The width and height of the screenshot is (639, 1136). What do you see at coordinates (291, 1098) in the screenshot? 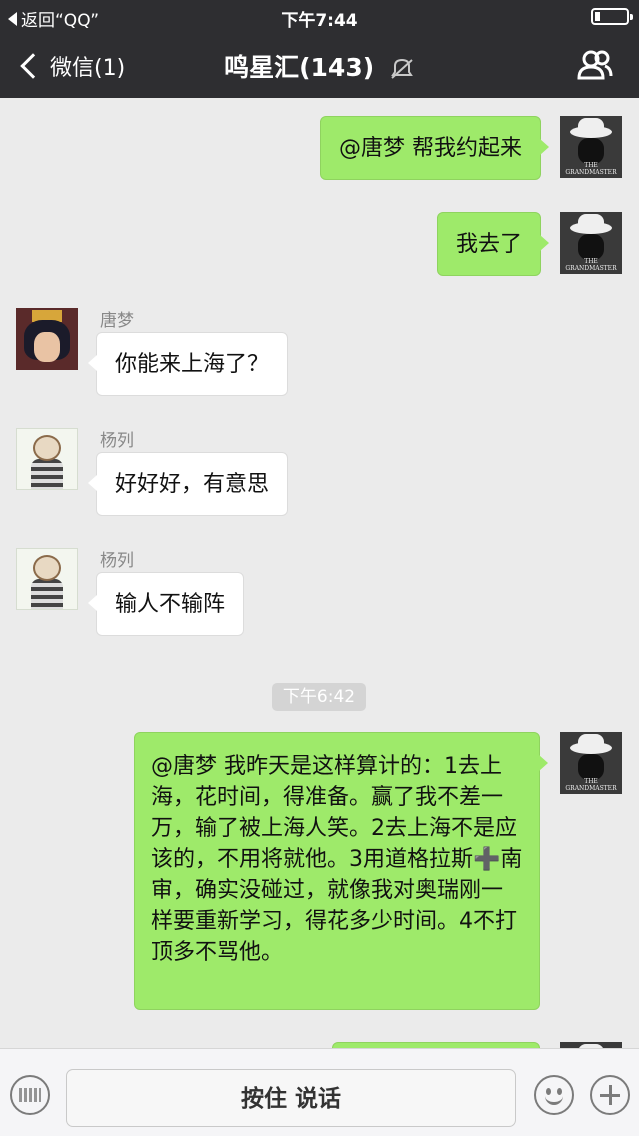
I see `hold-to-talk-button: 按住 说话` at bounding box center [291, 1098].